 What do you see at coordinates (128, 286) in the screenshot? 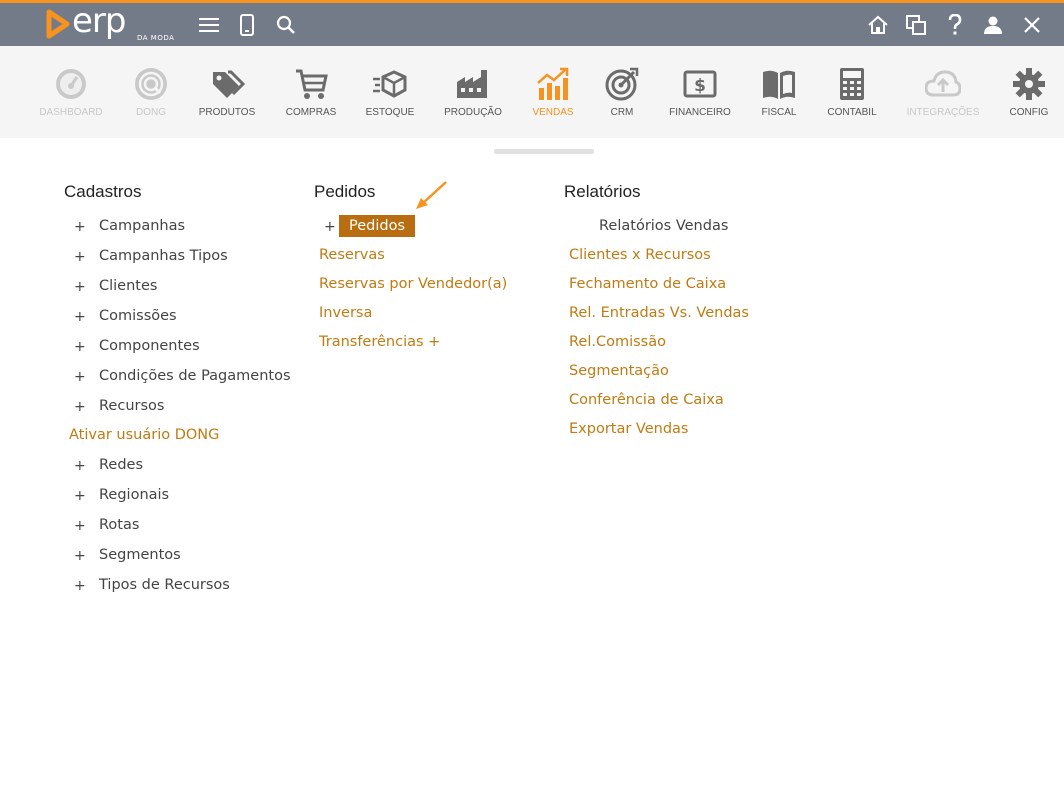
I see `menu-link: Clientes` at bounding box center [128, 286].